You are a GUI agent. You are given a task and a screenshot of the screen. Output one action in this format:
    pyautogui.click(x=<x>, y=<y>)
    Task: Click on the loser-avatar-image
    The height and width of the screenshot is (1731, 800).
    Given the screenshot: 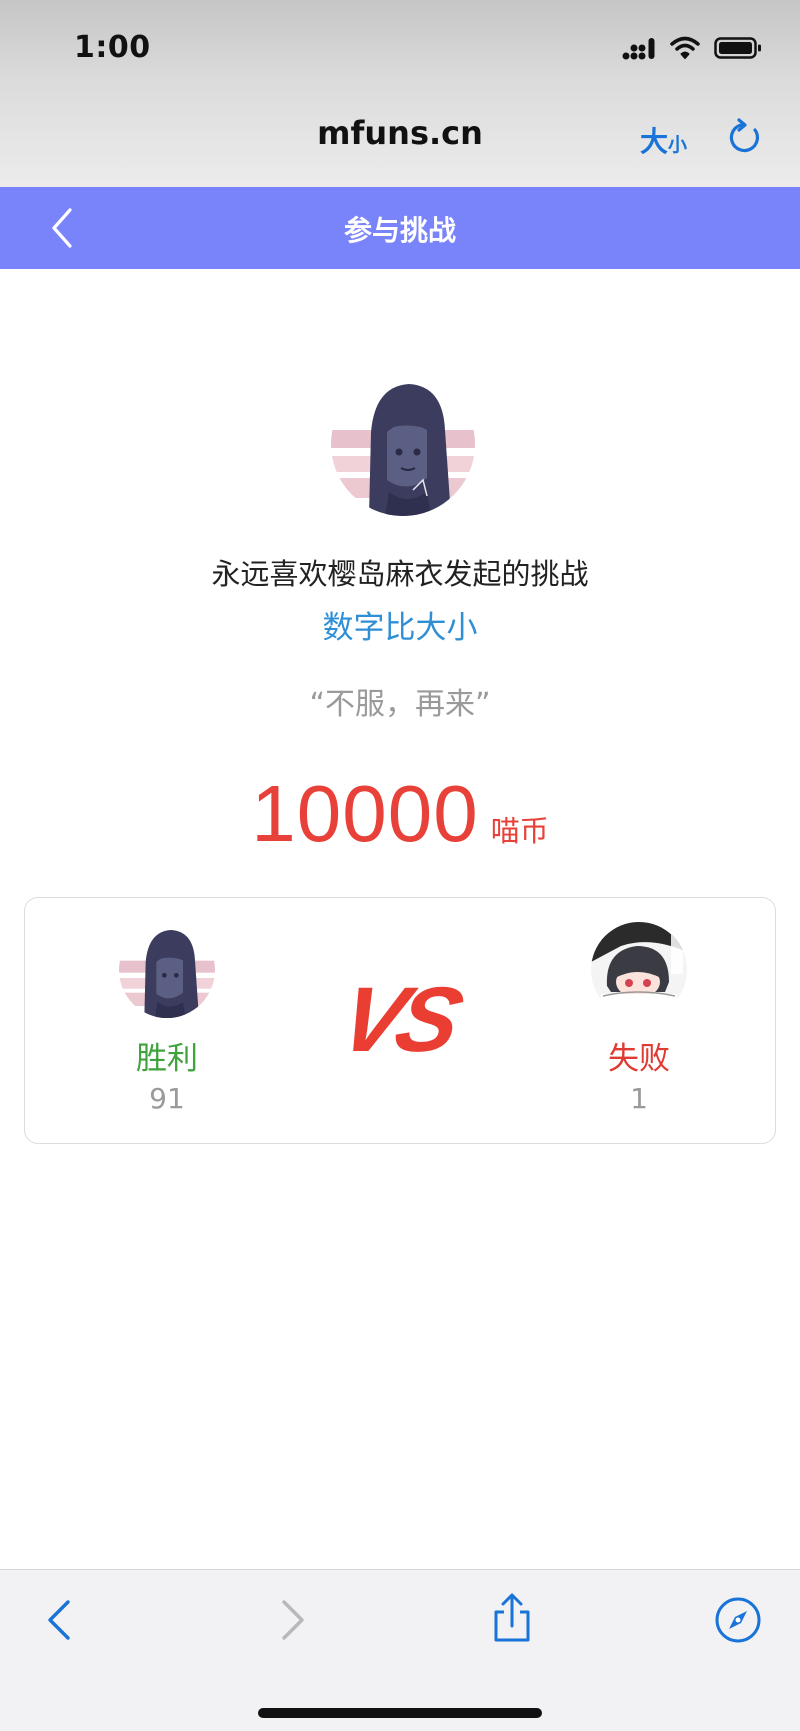 What is the action you would take?
    pyautogui.click(x=639, y=970)
    